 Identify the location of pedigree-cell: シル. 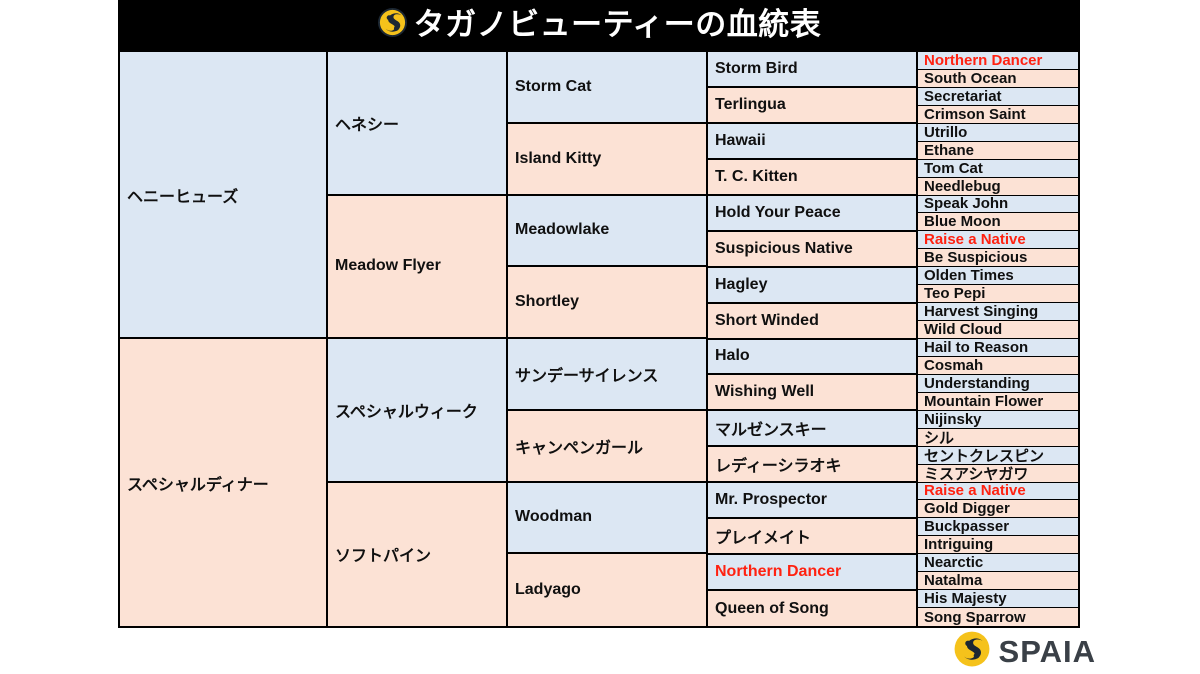
(998, 437).